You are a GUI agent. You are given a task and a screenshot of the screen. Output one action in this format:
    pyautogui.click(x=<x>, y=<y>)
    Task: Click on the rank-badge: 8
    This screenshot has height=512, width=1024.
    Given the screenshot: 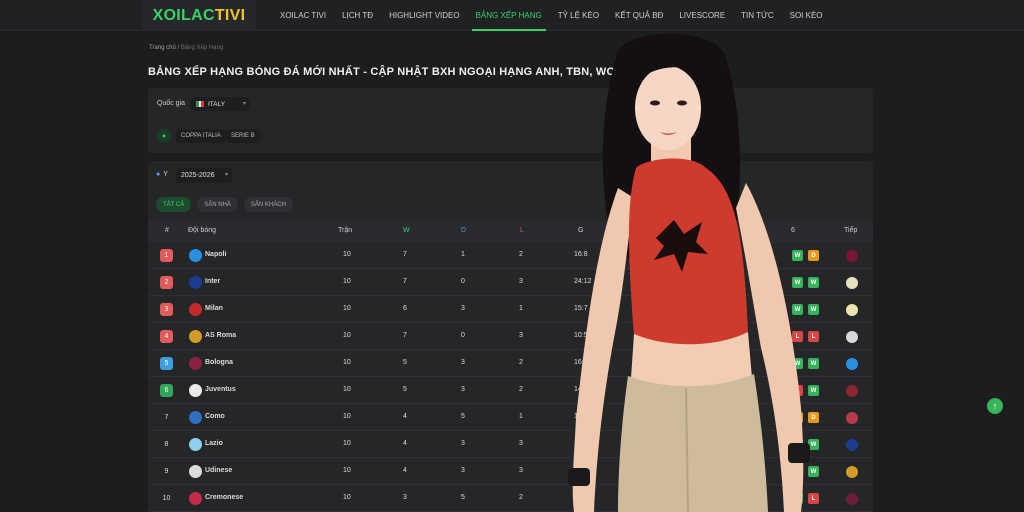 What is the action you would take?
    pyautogui.click(x=166, y=444)
    